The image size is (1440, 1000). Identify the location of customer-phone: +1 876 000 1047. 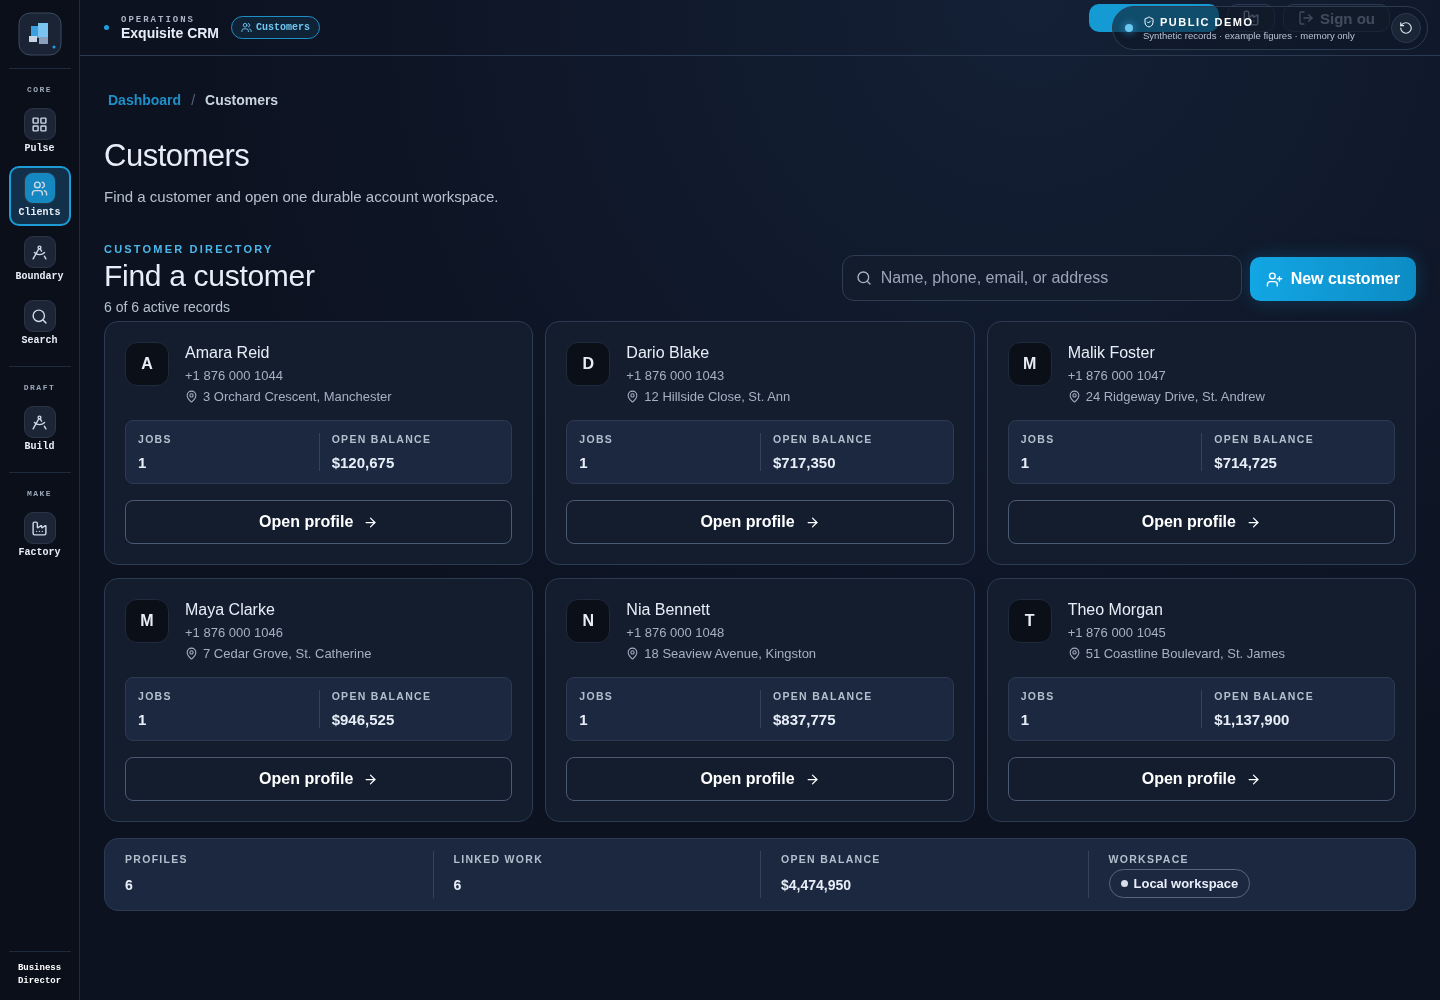
(1117, 375).